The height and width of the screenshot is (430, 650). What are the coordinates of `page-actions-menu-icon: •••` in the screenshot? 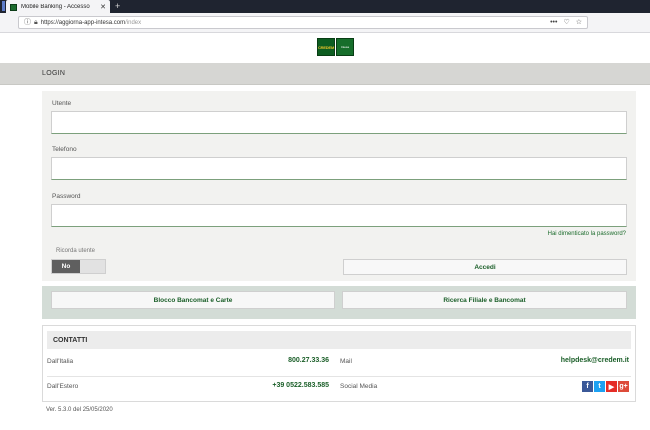 It's located at (553, 22).